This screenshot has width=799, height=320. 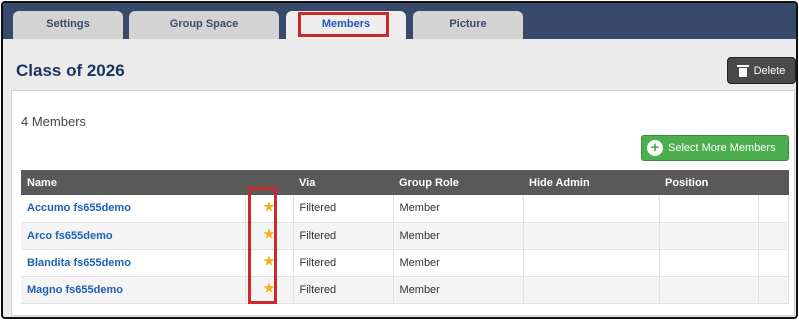 I want to click on column-header-hide-admin: Hide Admin, so click(x=591, y=182).